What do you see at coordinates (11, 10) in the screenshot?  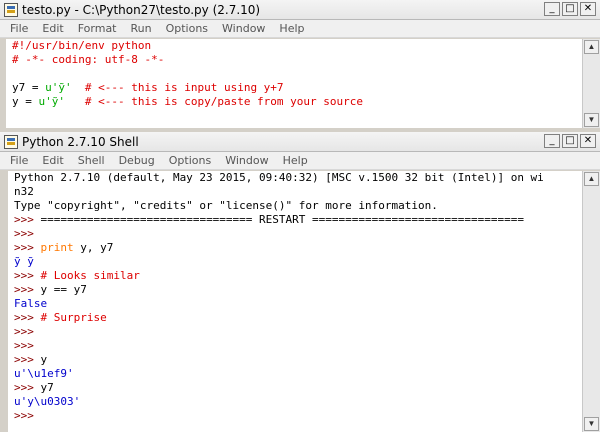 I see `idle-file-icon` at bounding box center [11, 10].